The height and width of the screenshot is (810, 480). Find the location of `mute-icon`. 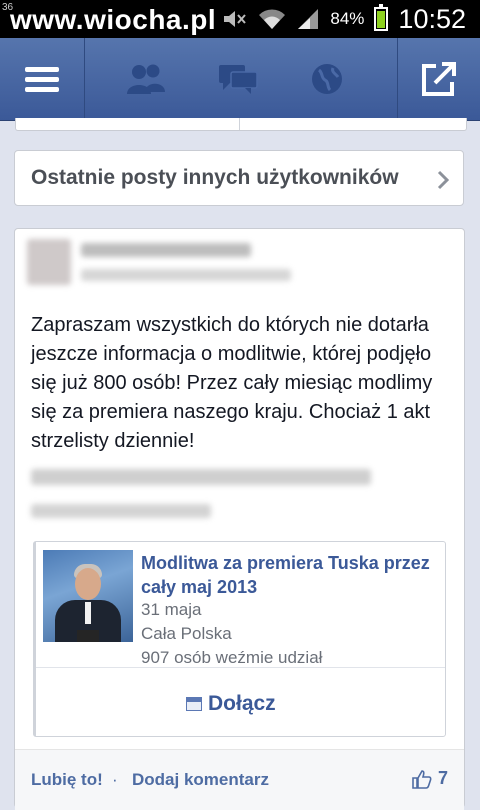

mute-icon is located at coordinates (235, 19).